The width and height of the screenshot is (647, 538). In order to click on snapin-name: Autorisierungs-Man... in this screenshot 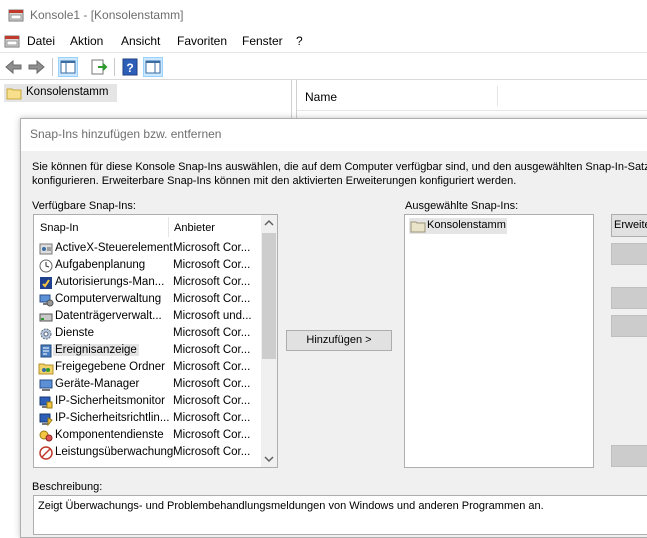, I will do `click(110, 282)`.